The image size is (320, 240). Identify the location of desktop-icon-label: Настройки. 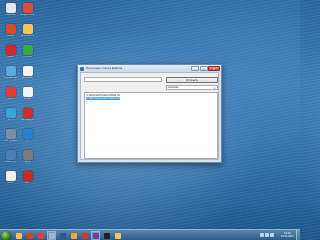
(10, 141).